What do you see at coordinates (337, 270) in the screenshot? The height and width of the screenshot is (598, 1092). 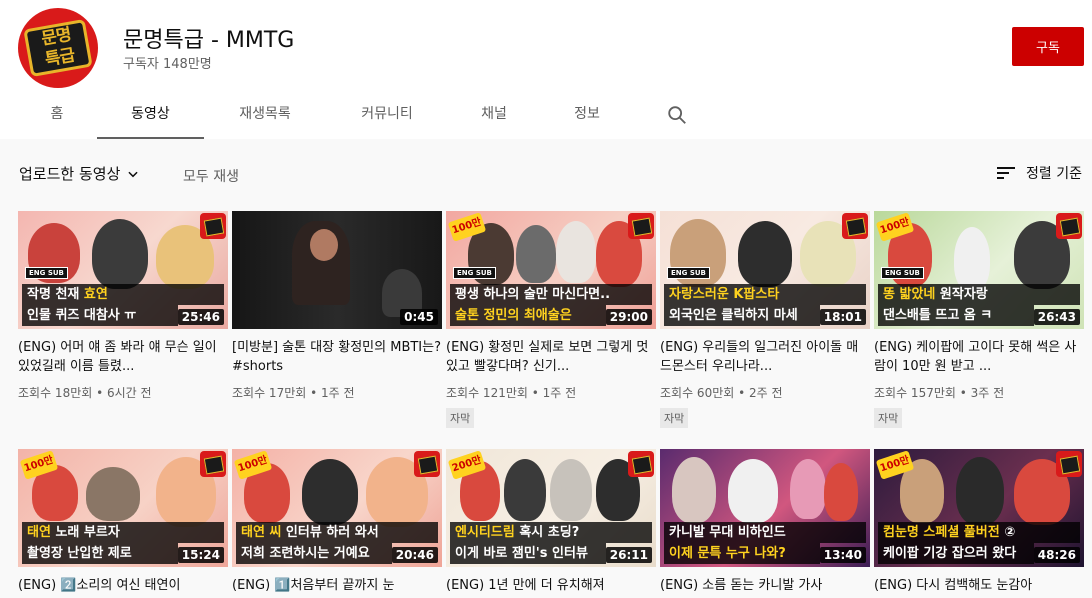 I see `video-thumbnail: 0:45` at bounding box center [337, 270].